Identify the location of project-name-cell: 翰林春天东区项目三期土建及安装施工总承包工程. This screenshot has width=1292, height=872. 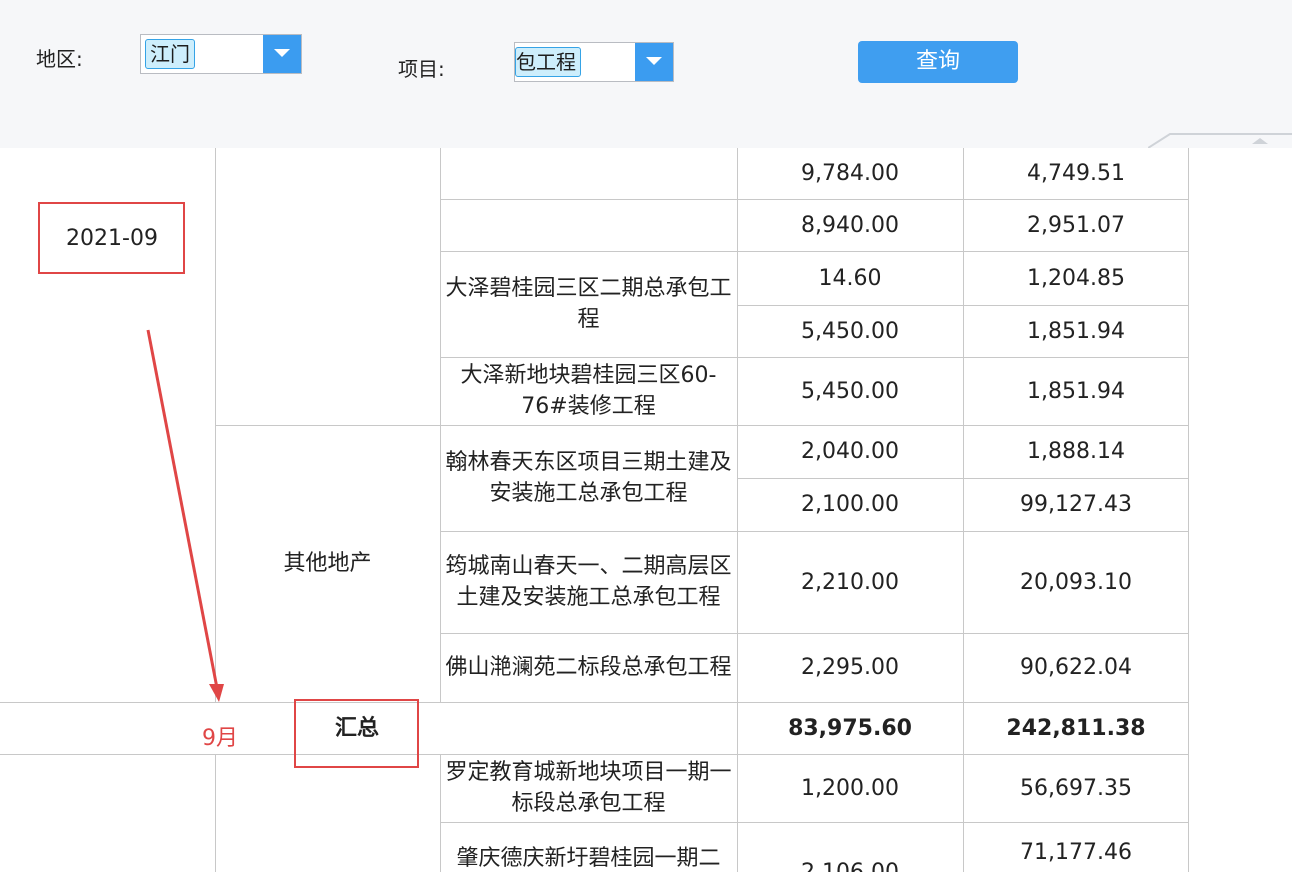
(588, 478).